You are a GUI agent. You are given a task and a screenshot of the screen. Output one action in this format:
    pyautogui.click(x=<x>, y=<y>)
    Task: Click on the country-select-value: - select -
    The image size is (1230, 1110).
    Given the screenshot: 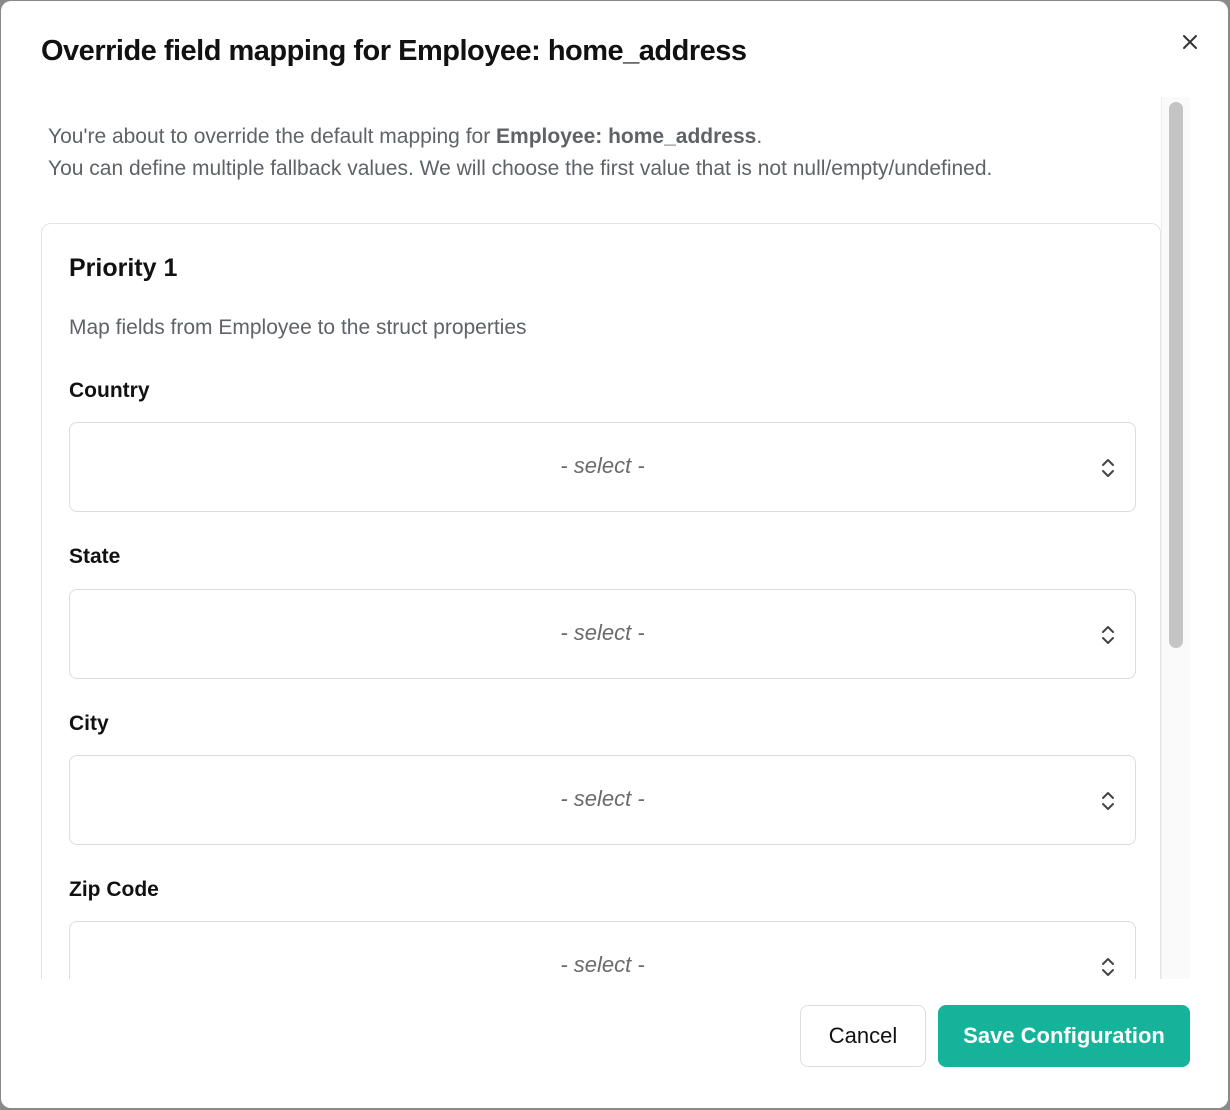 What is the action you would take?
    pyautogui.click(x=602, y=465)
    